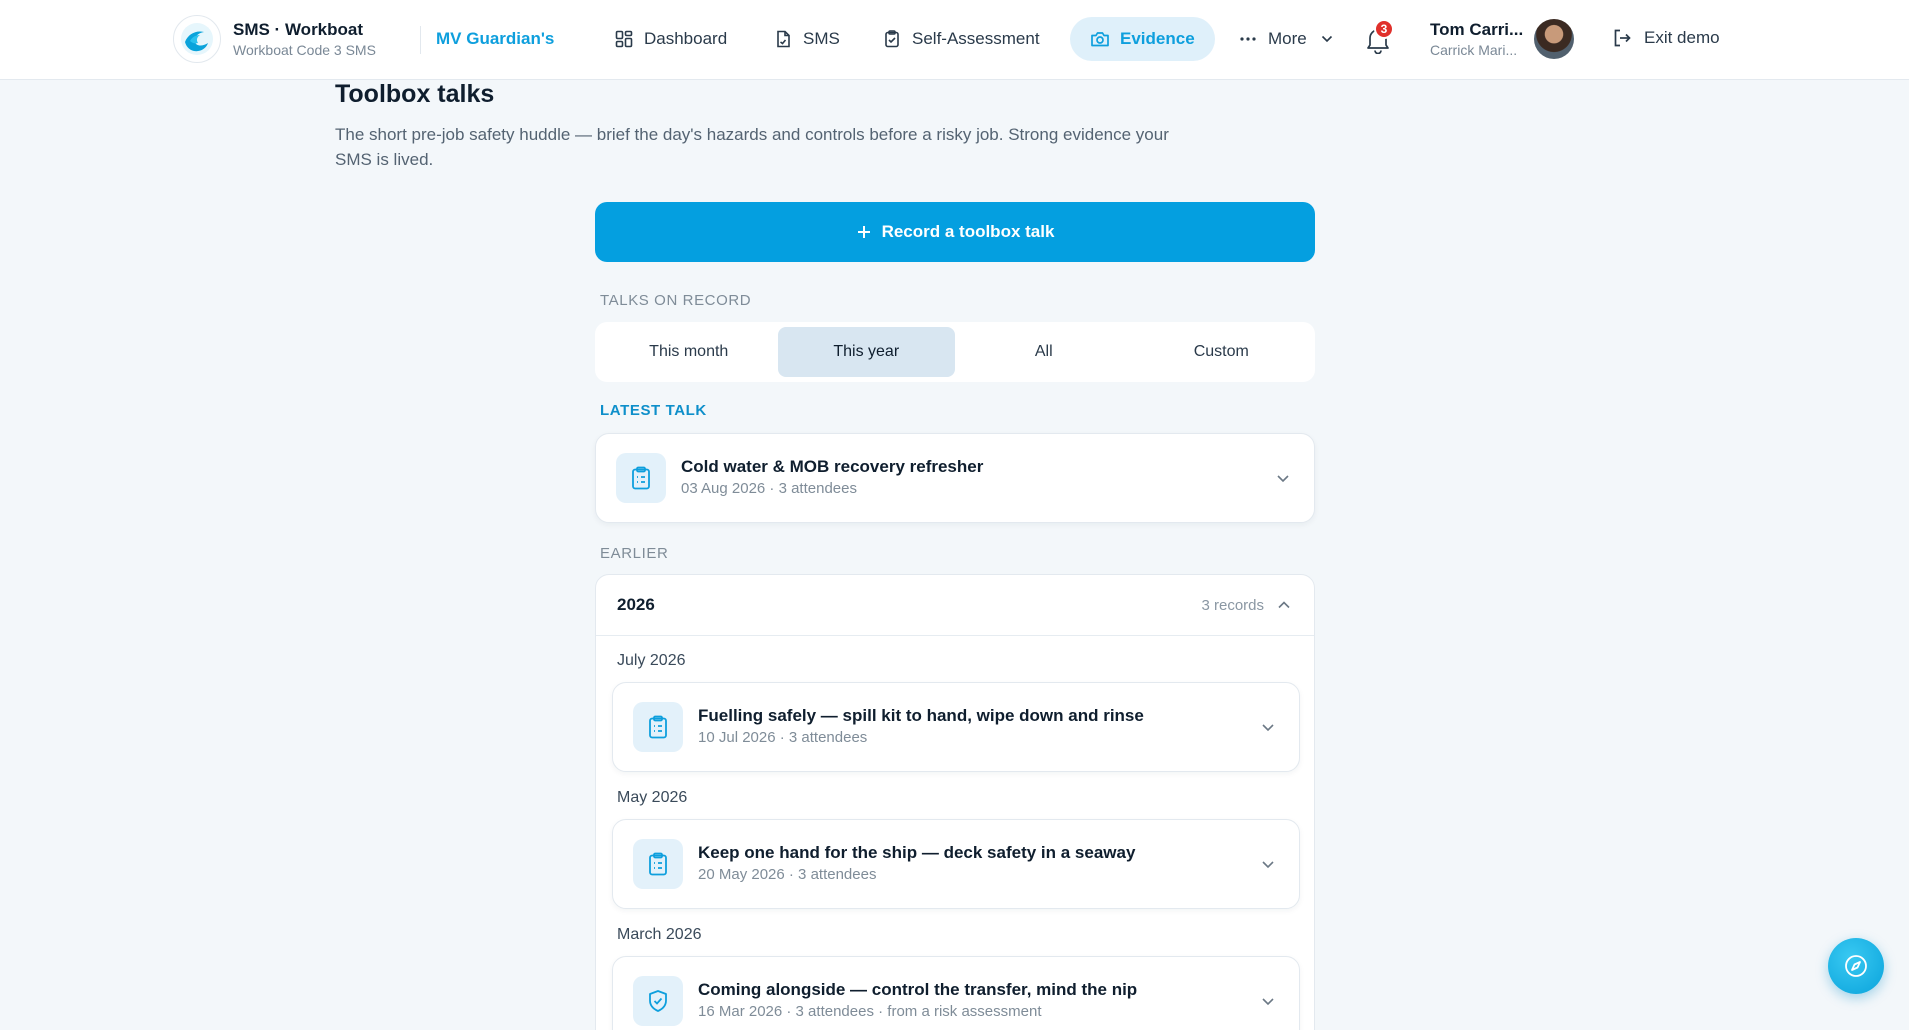 Image resolution: width=1909 pixels, height=1030 pixels. I want to click on clipboard-check-icon, so click(892, 39).